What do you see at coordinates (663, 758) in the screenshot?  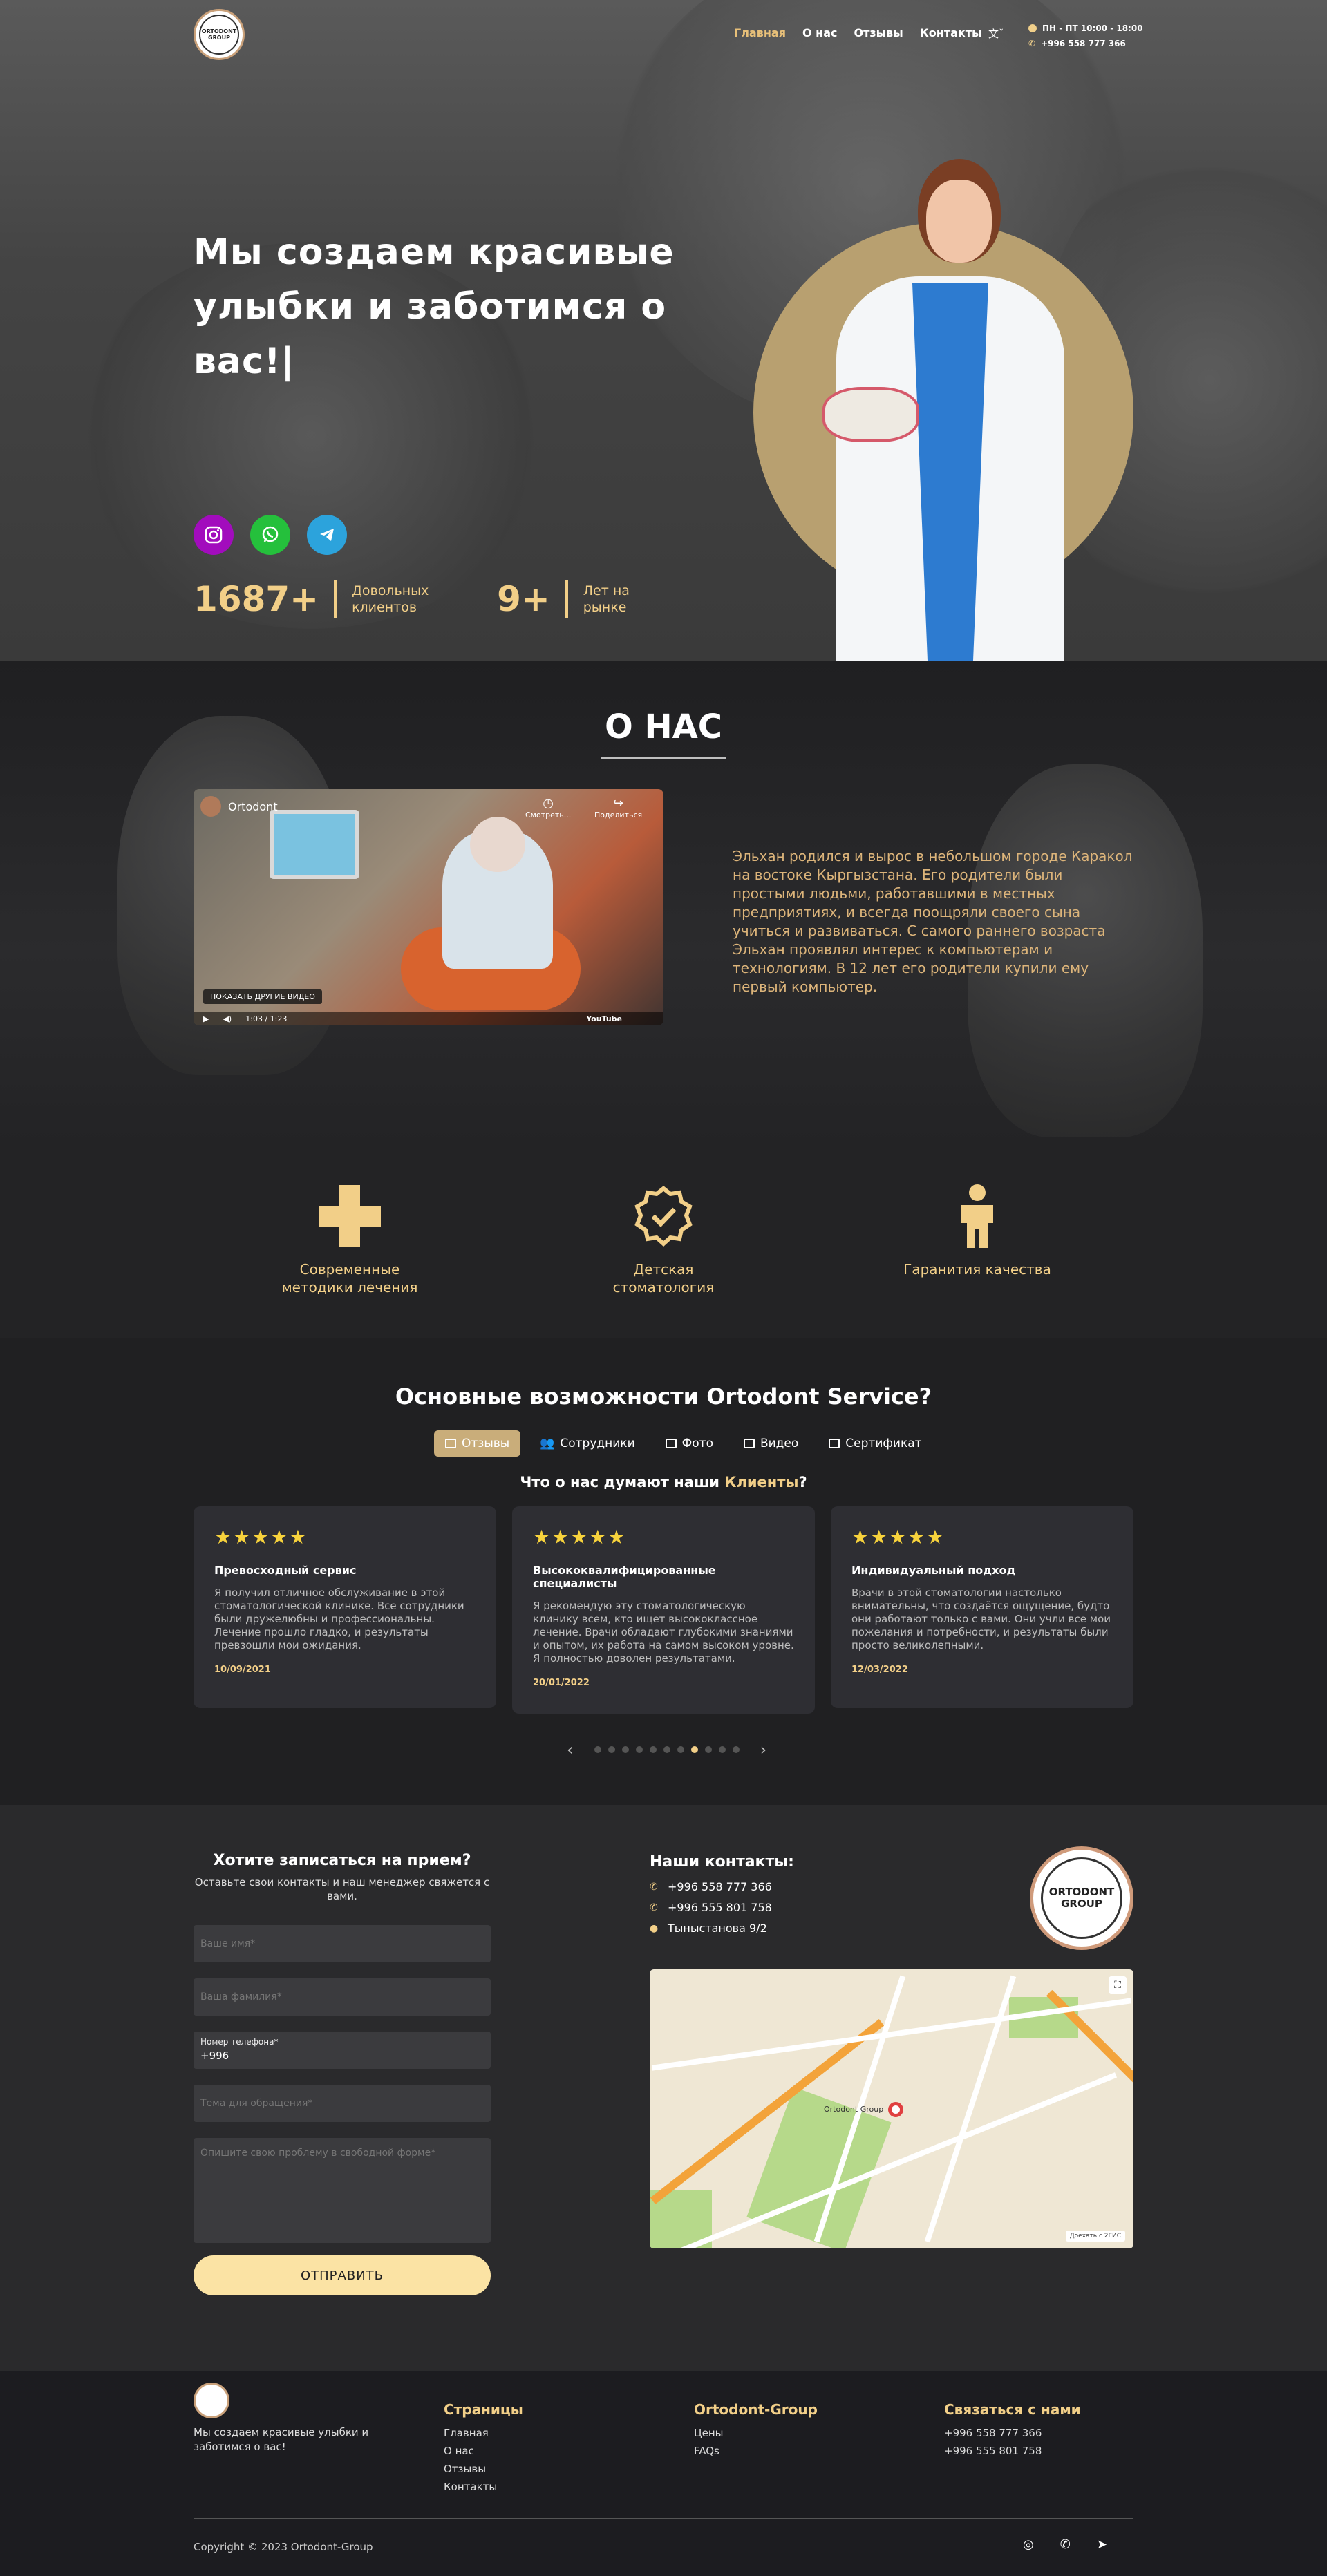 I see `about-title-underline` at bounding box center [663, 758].